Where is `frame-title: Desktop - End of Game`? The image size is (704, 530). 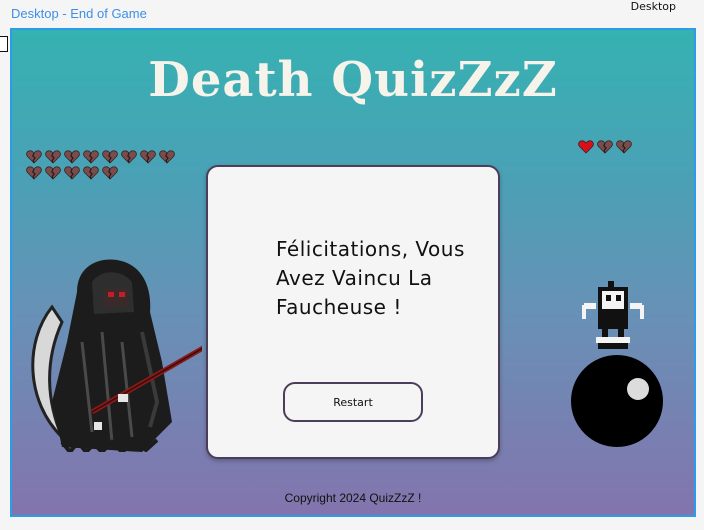
frame-title: Desktop - End of Game is located at coordinates (79, 13).